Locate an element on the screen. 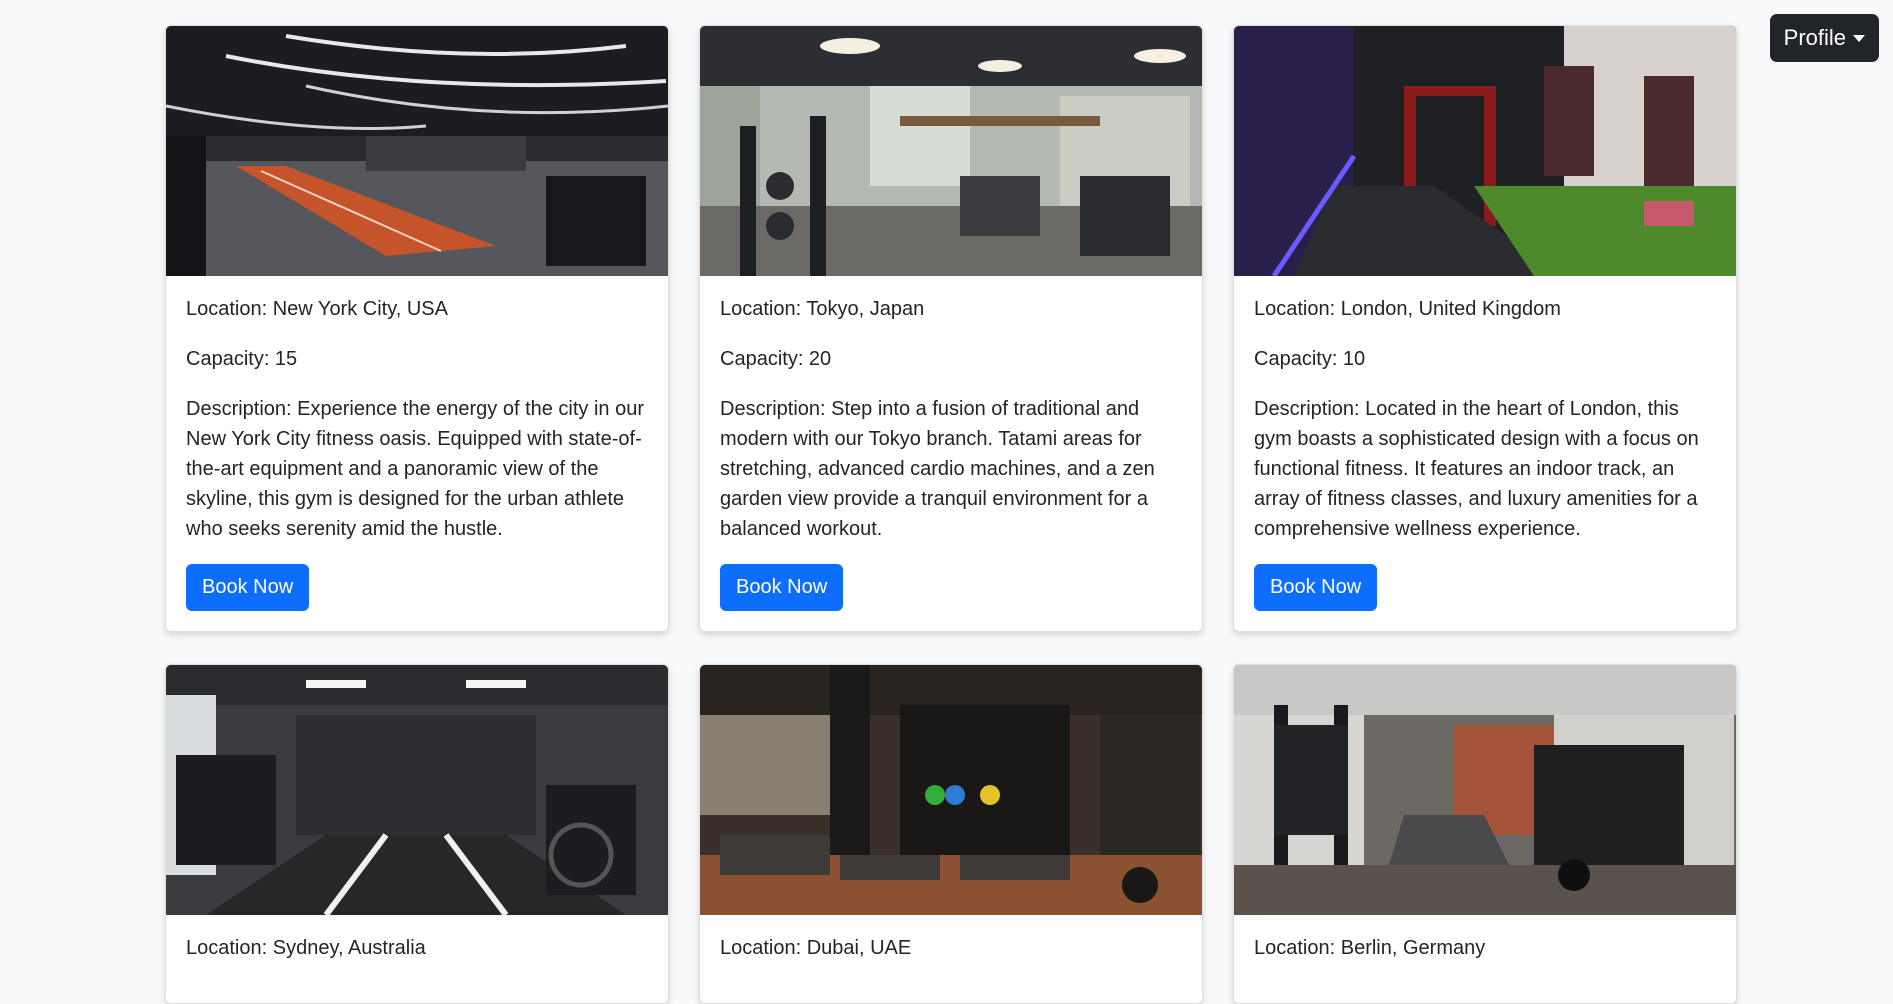  gym-capacity: Capacity: 20 is located at coordinates (776, 359).